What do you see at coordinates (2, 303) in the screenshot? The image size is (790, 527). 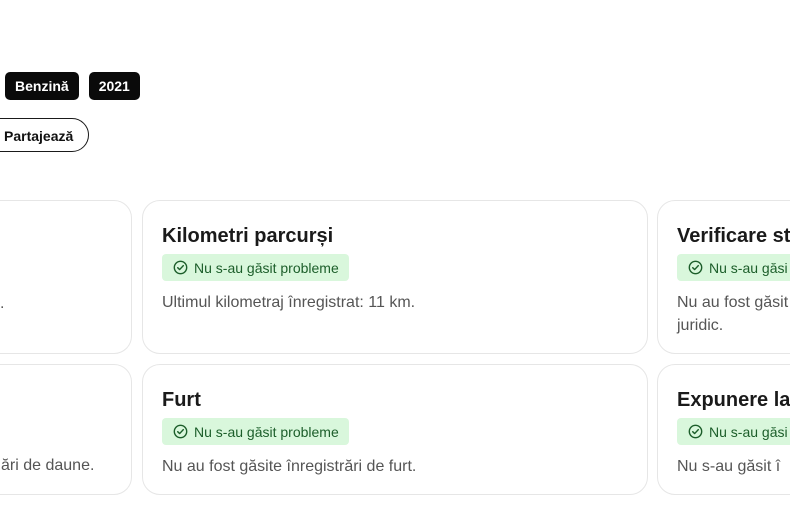 I see `card-description: .` at bounding box center [2, 303].